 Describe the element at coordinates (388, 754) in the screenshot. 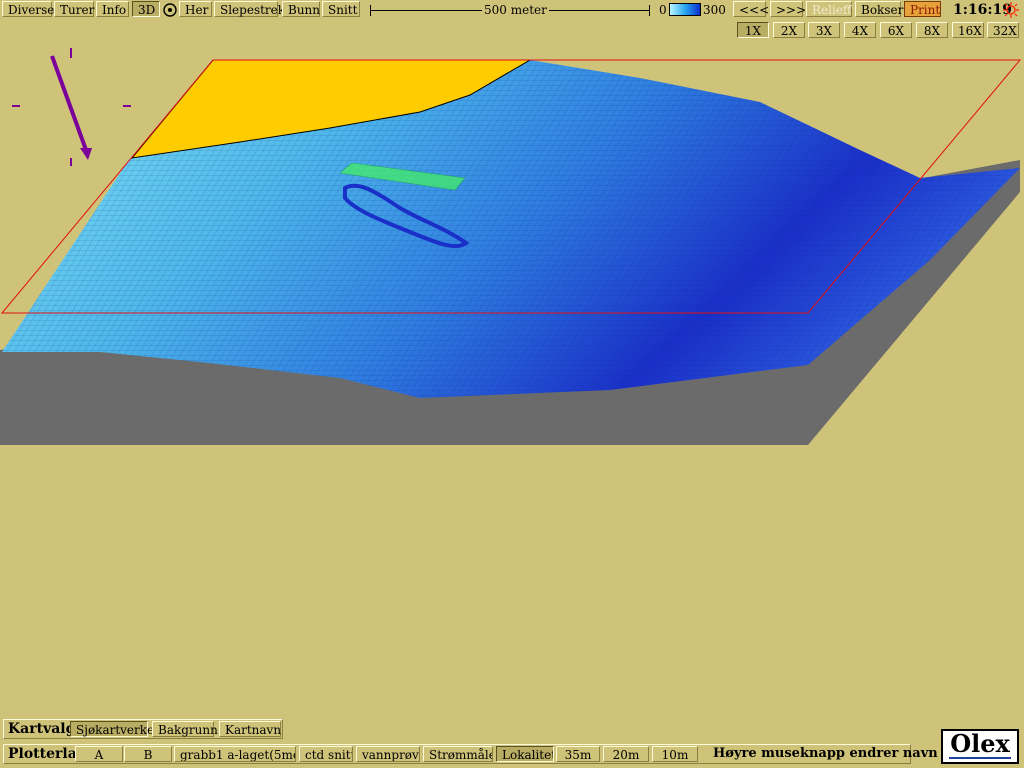

I see `plotterlag-item-5: vannprøve` at that location.